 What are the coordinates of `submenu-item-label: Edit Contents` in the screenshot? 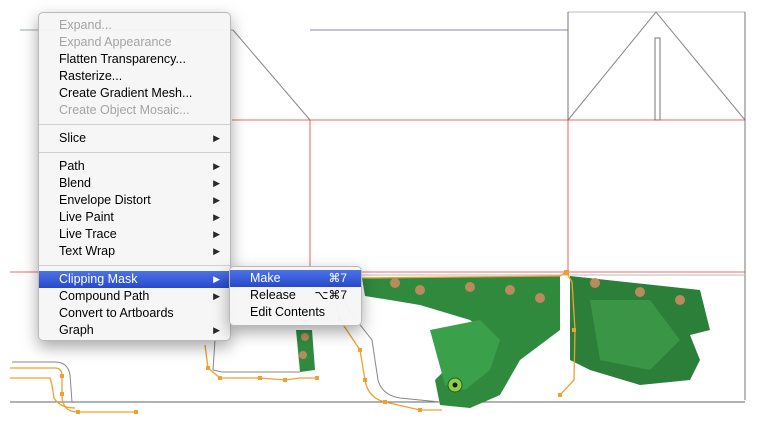 It's located at (288, 312).